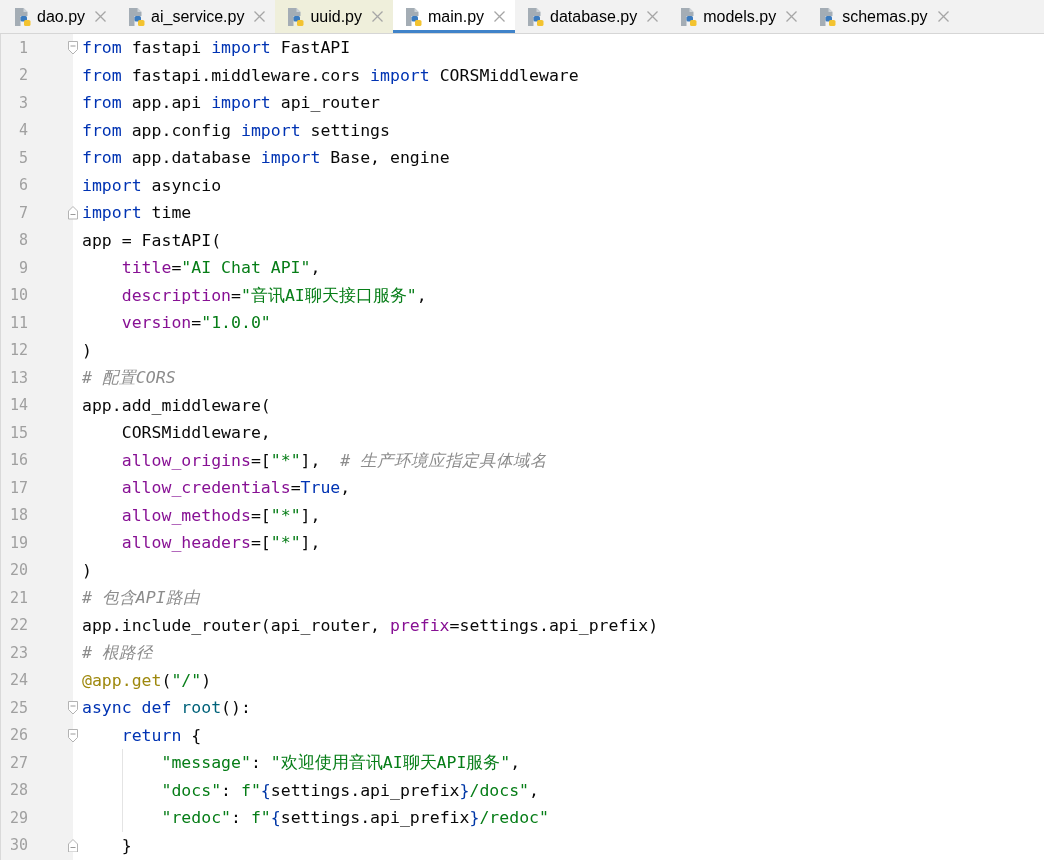 The width and height of the screenshot is (1044, 860). Describe the element at coordinates (152, 185) in the screenshot. I see `code-line: import asyncio` at that location.